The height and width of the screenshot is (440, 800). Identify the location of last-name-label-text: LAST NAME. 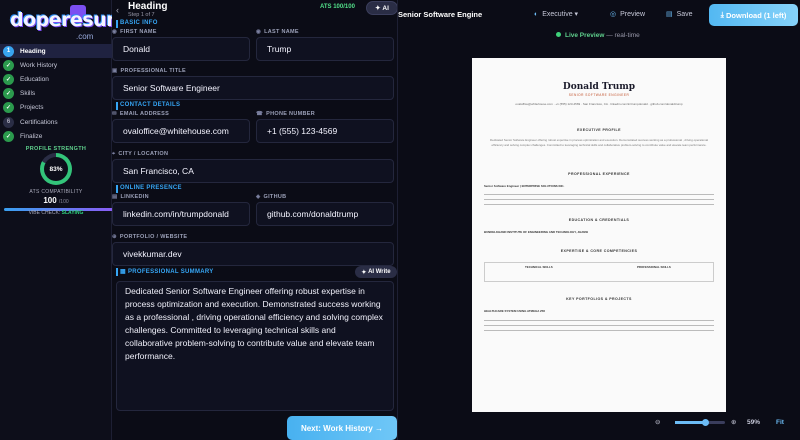
(281, 32).